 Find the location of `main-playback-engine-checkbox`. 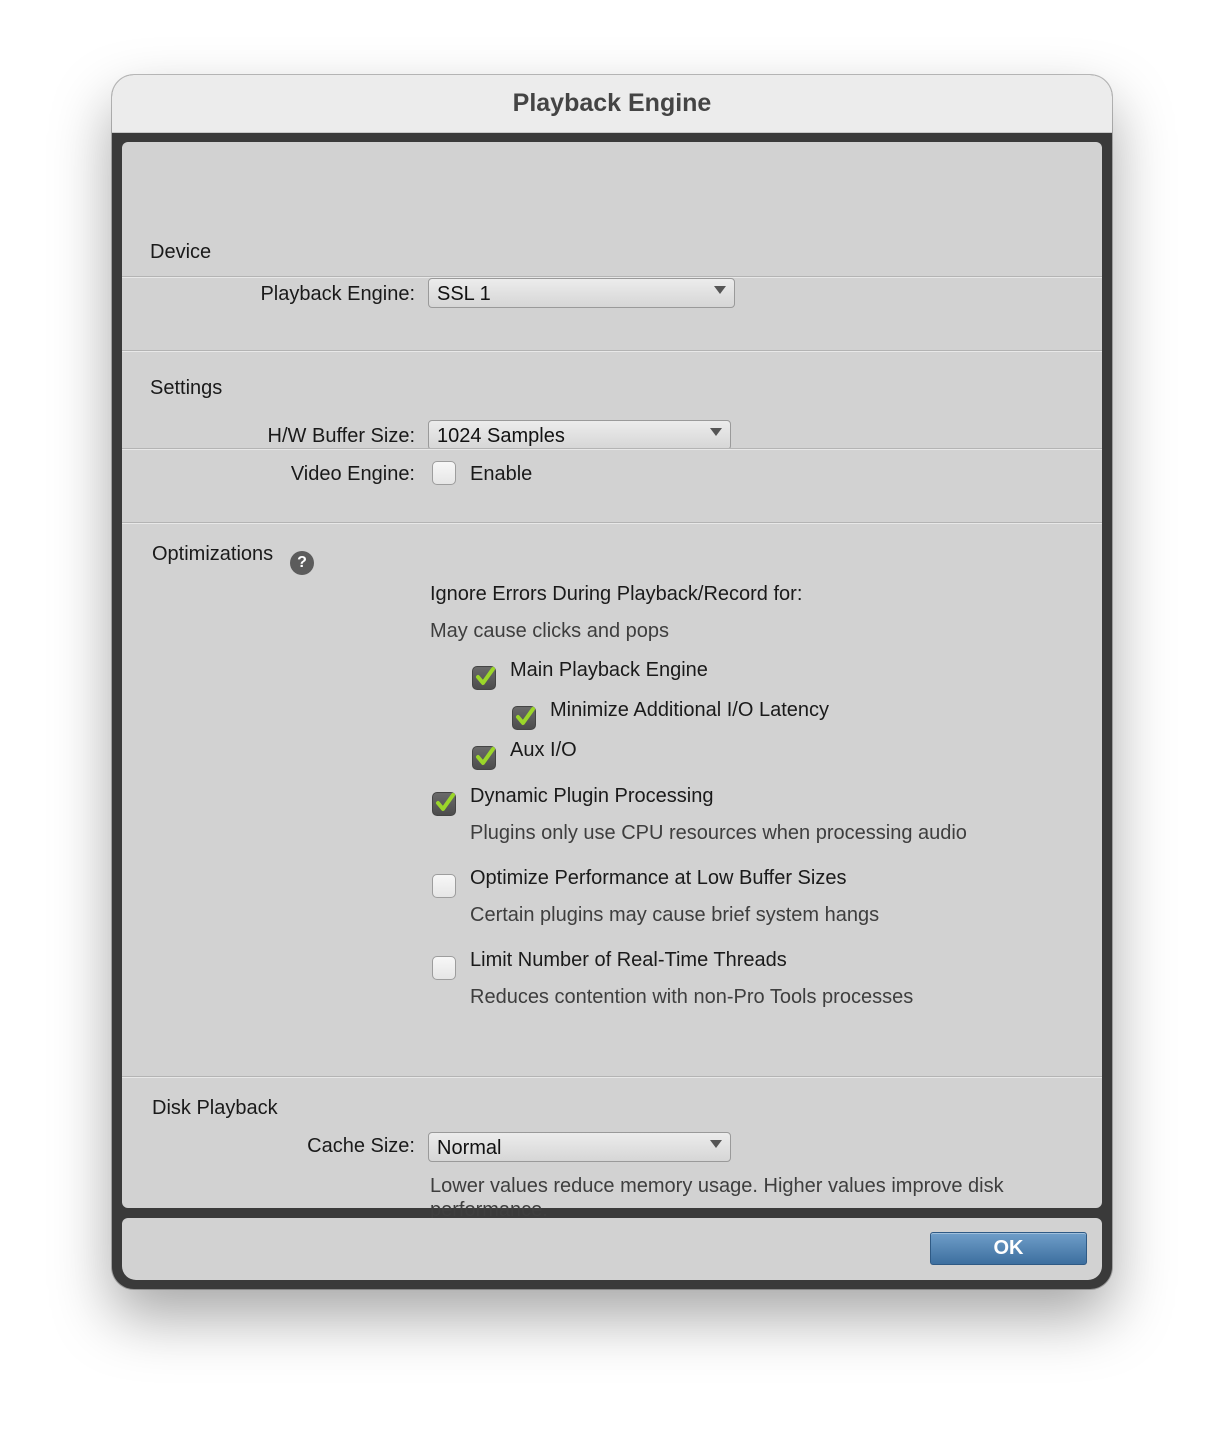

main-playback-engine-checkbox is located at coordinates (484, 678).